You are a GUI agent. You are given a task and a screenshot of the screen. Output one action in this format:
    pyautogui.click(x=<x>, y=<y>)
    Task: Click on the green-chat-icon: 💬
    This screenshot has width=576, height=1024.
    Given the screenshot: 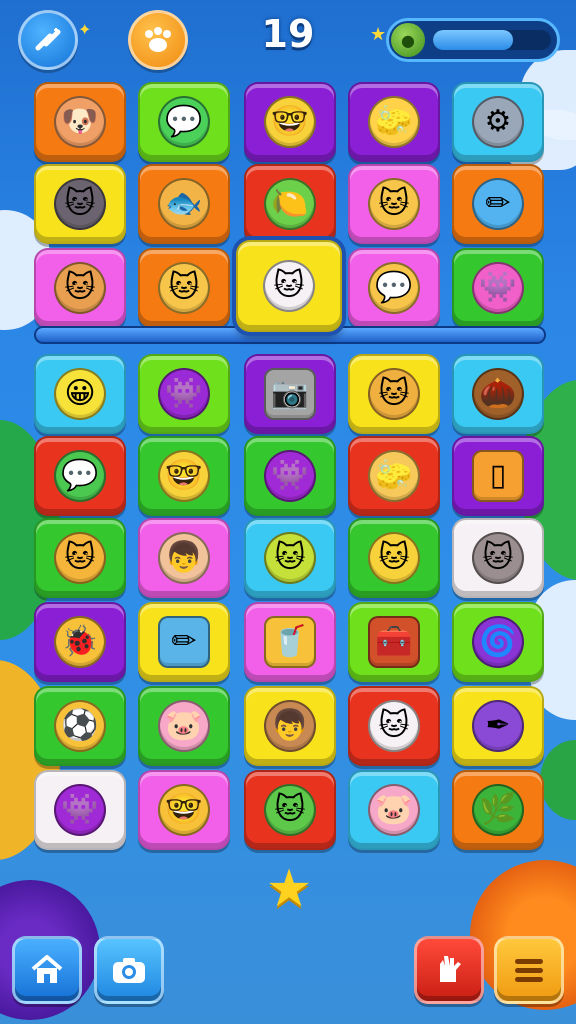 What is the action you would take?
    pyautogui.click(x=80, y=476)
    